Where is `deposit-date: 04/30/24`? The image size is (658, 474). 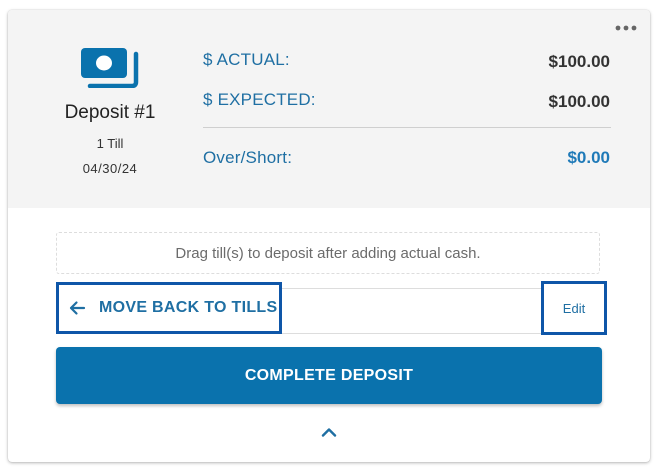
deposit-date: 04/30/24 is located at coordinates (110, 168).